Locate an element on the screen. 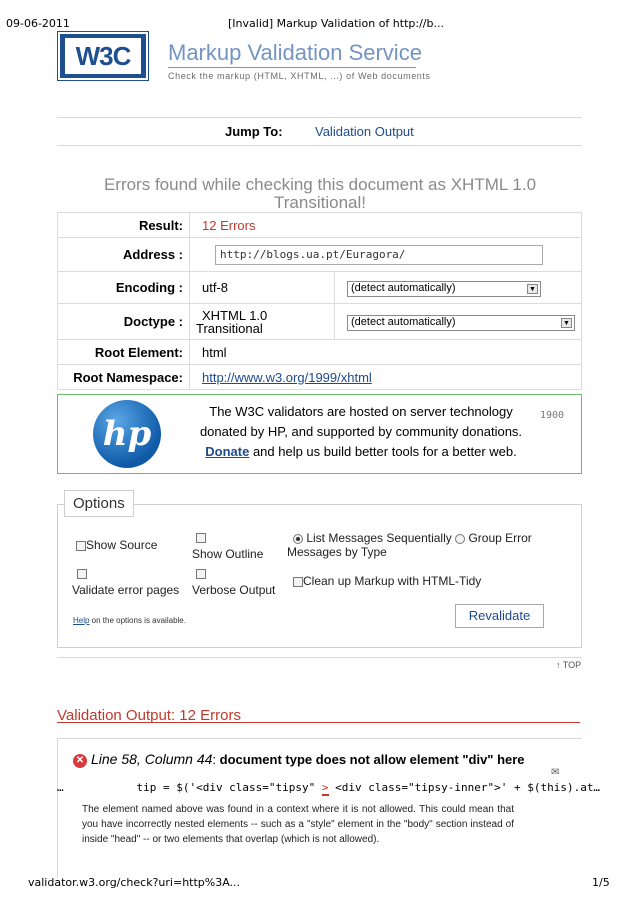 This screenshot has width=638, height=903. code-prefix: … tip = $('<div class="tipsy" is located at coordinates (186, 787).